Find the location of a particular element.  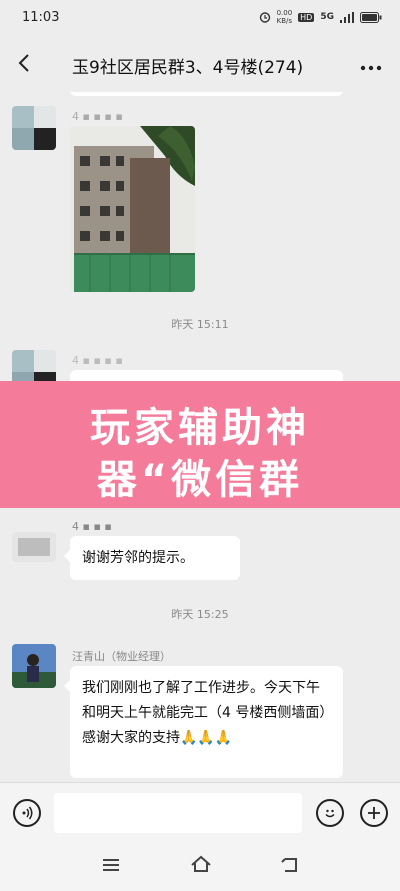

previous-message-bubble is located at coordinates (206, 94).